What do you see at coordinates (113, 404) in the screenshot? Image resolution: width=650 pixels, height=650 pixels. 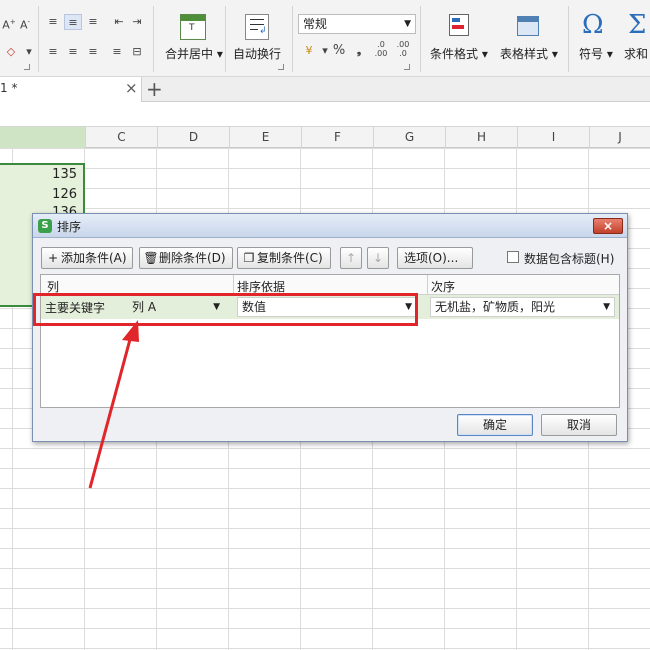 I see `annotation-arrow` at bounding box center [113, 404].